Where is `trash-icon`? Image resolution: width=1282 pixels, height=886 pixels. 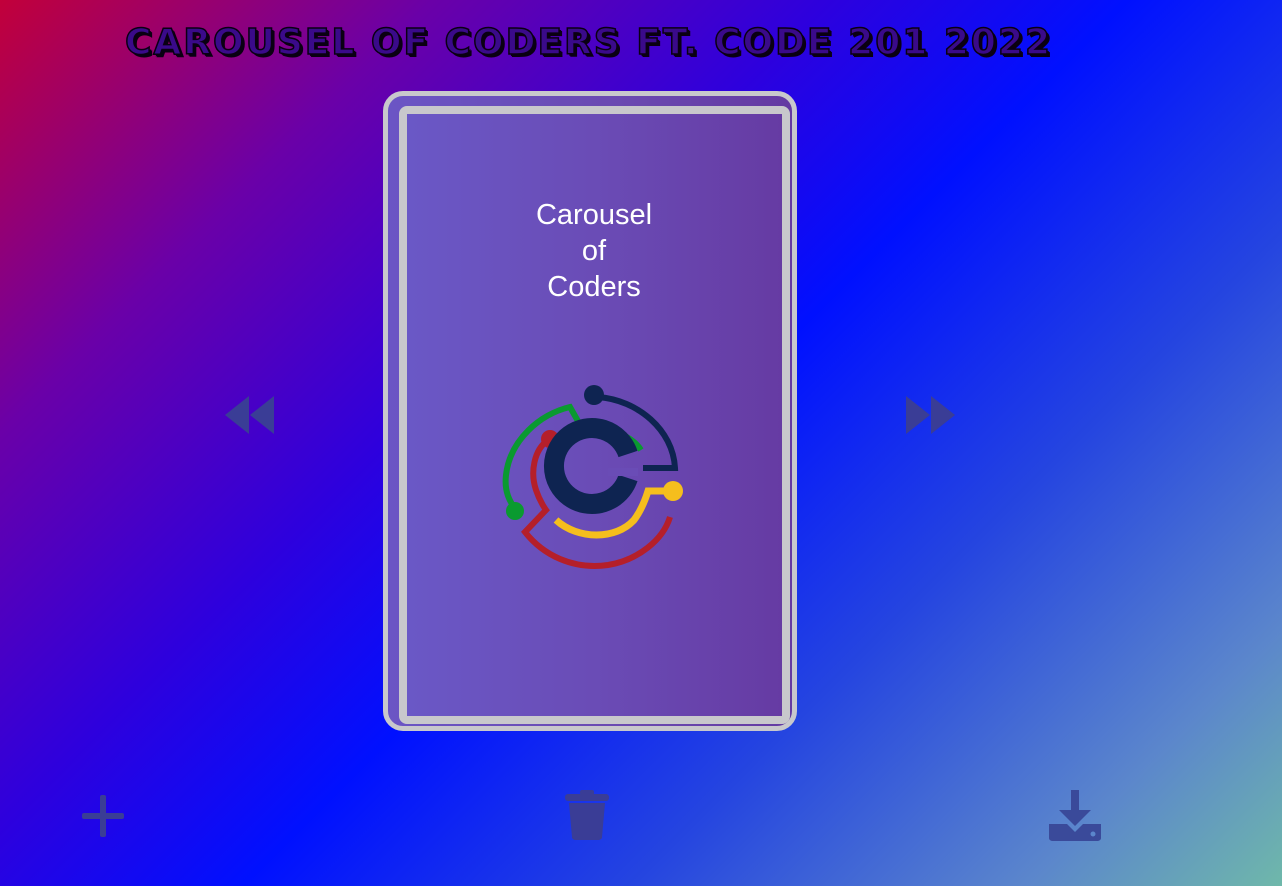 trash-icon is located at coordinates (587, 815).